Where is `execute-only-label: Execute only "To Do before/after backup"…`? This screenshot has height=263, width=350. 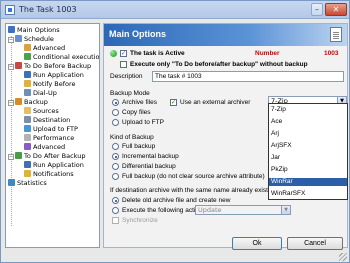
execute-only-label: Execute only "To Do before/after backup"… is located at coordinates (219, 64).